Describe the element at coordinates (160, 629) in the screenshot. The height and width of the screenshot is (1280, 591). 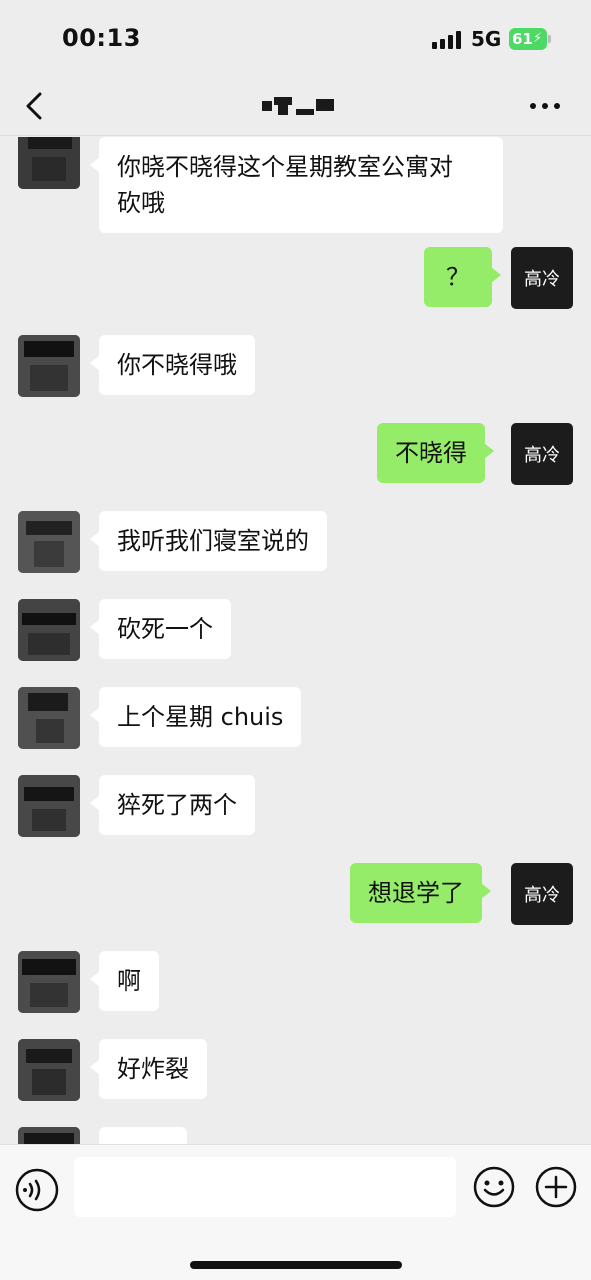
I see `message-bubble-incoming: 砍死一个` at that location.